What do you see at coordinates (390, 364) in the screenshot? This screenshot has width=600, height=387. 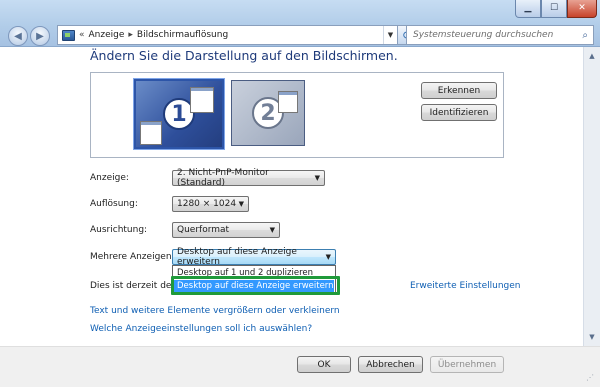 I see `cancel-button: Abbrechen` at bounding box center [390, 364].